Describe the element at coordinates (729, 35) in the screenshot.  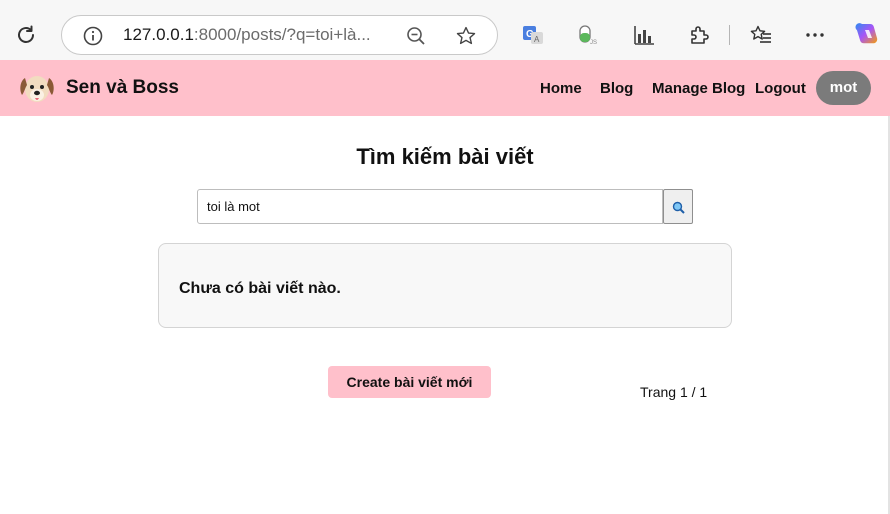
I see `toolbar-separator` at that location.